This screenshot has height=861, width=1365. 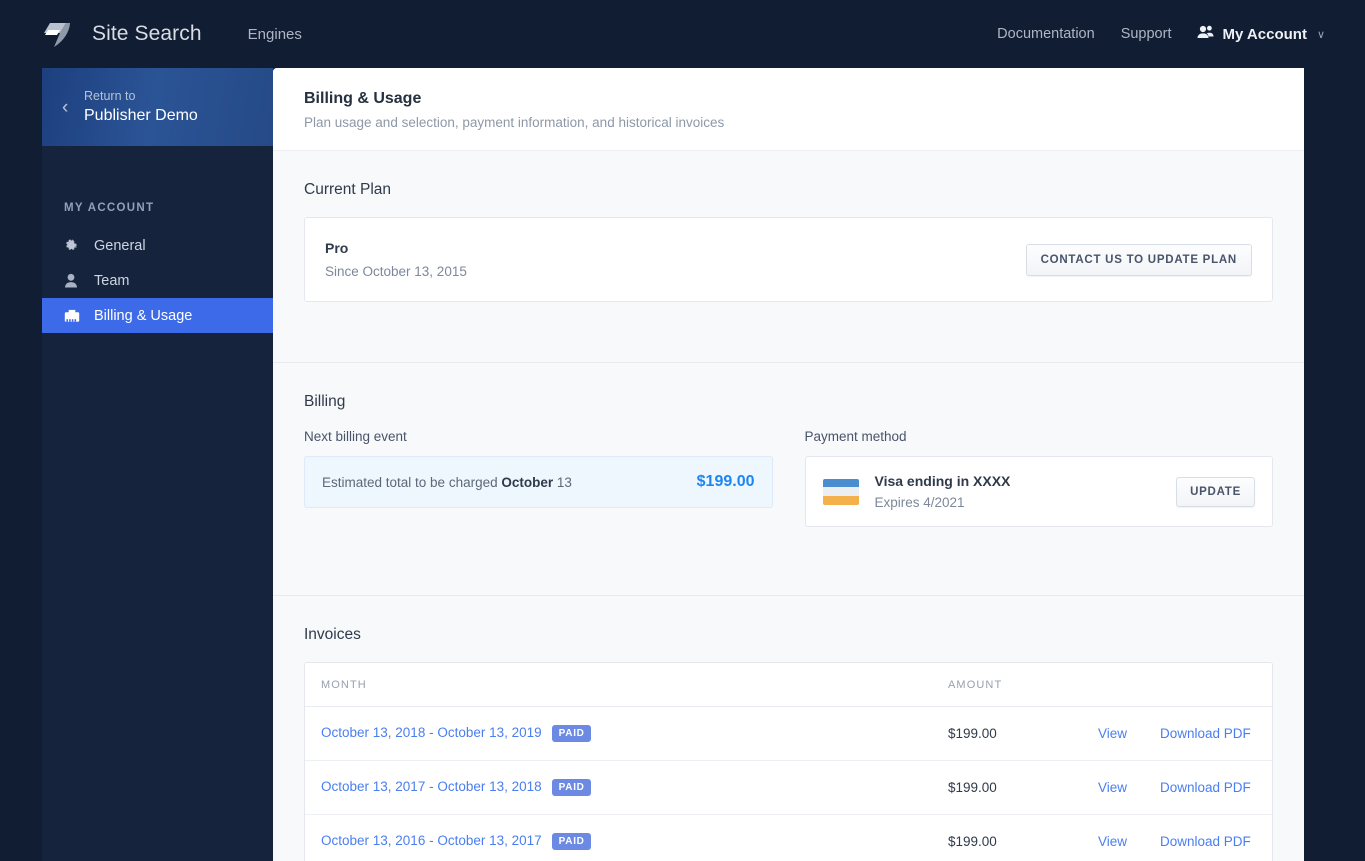 I want to click on return-to-label: Return to, so click(x=110, y=95).